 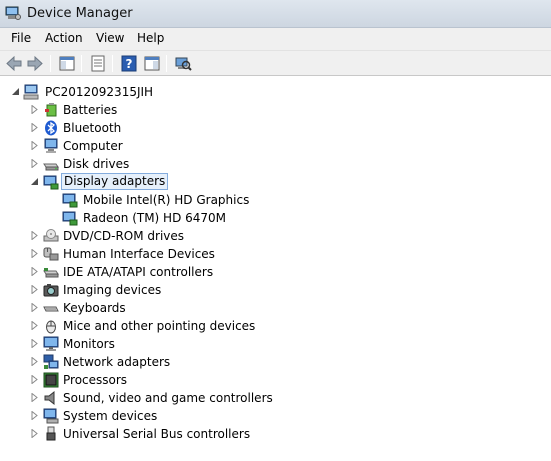 What do you see at coordinates (166, 200) in the screenshot?
I see `tree-child-label: Mobile Intel(R) HD Graphics` at bounding box center [166, 200].